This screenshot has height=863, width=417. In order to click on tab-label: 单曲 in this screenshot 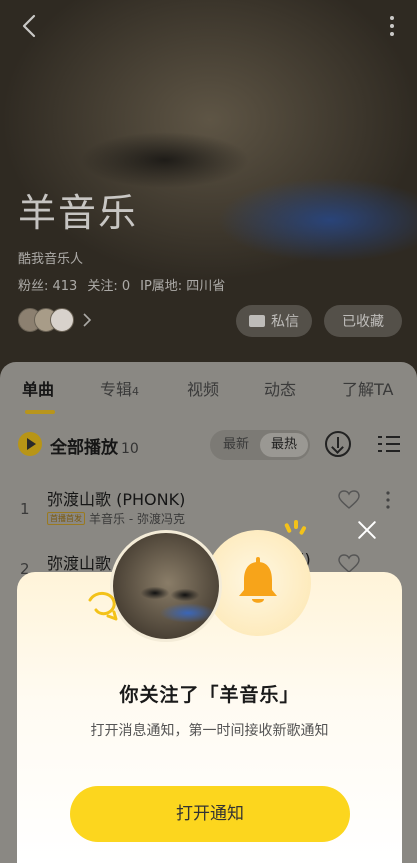, I will do `click(38, 389)`.